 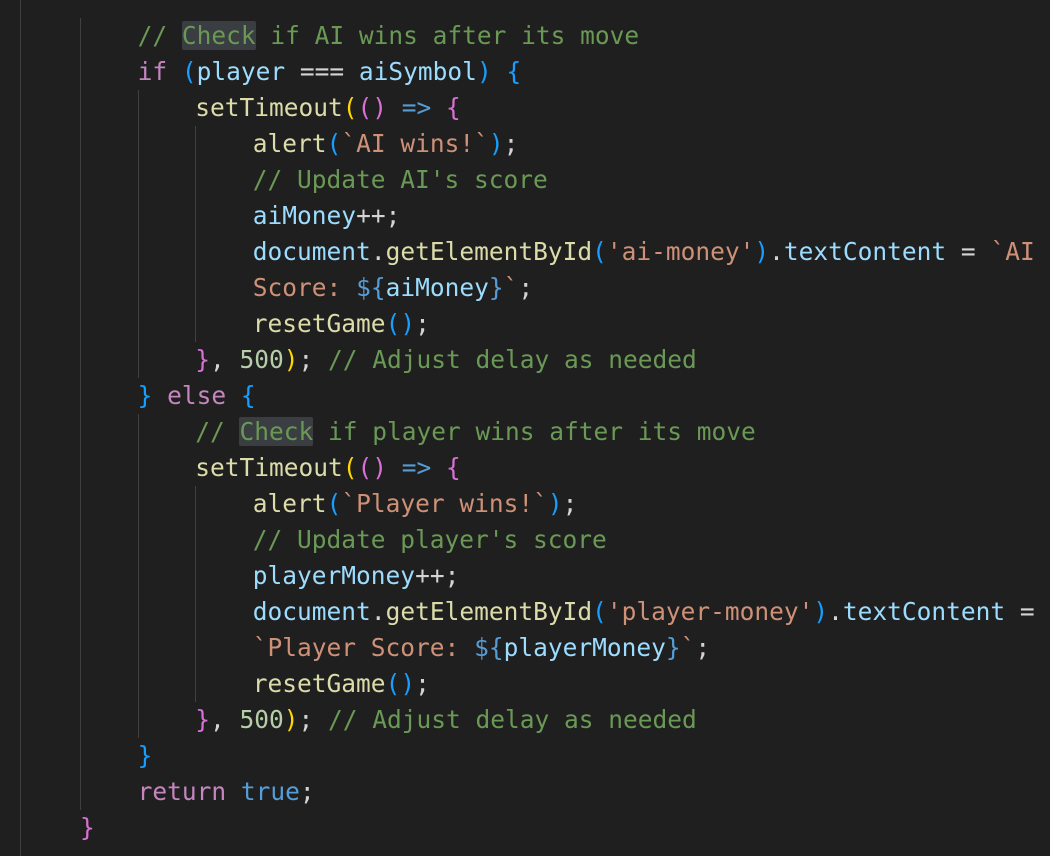 I want to click on code-token: ++;, so click(x=437, y=575).